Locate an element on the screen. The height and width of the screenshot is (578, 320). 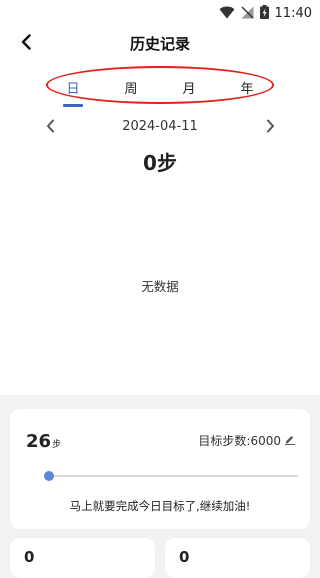
tab-year: 年 is located at coordinates (247, 87).